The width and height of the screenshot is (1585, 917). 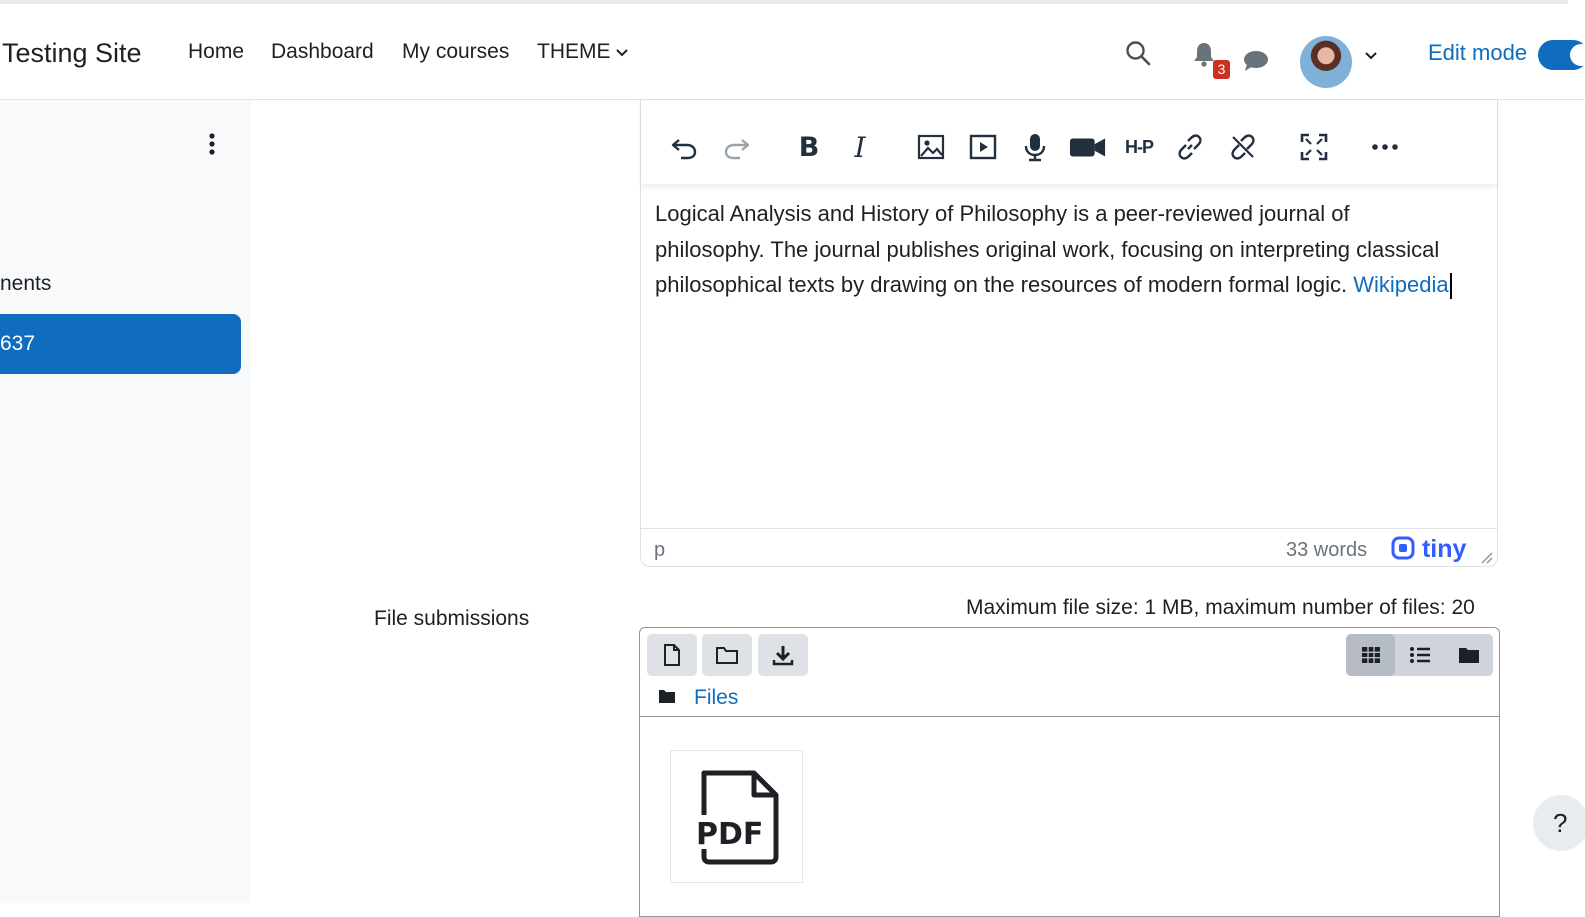 I want to click on drawer-active-item: 637, so click(x=120, y=344).